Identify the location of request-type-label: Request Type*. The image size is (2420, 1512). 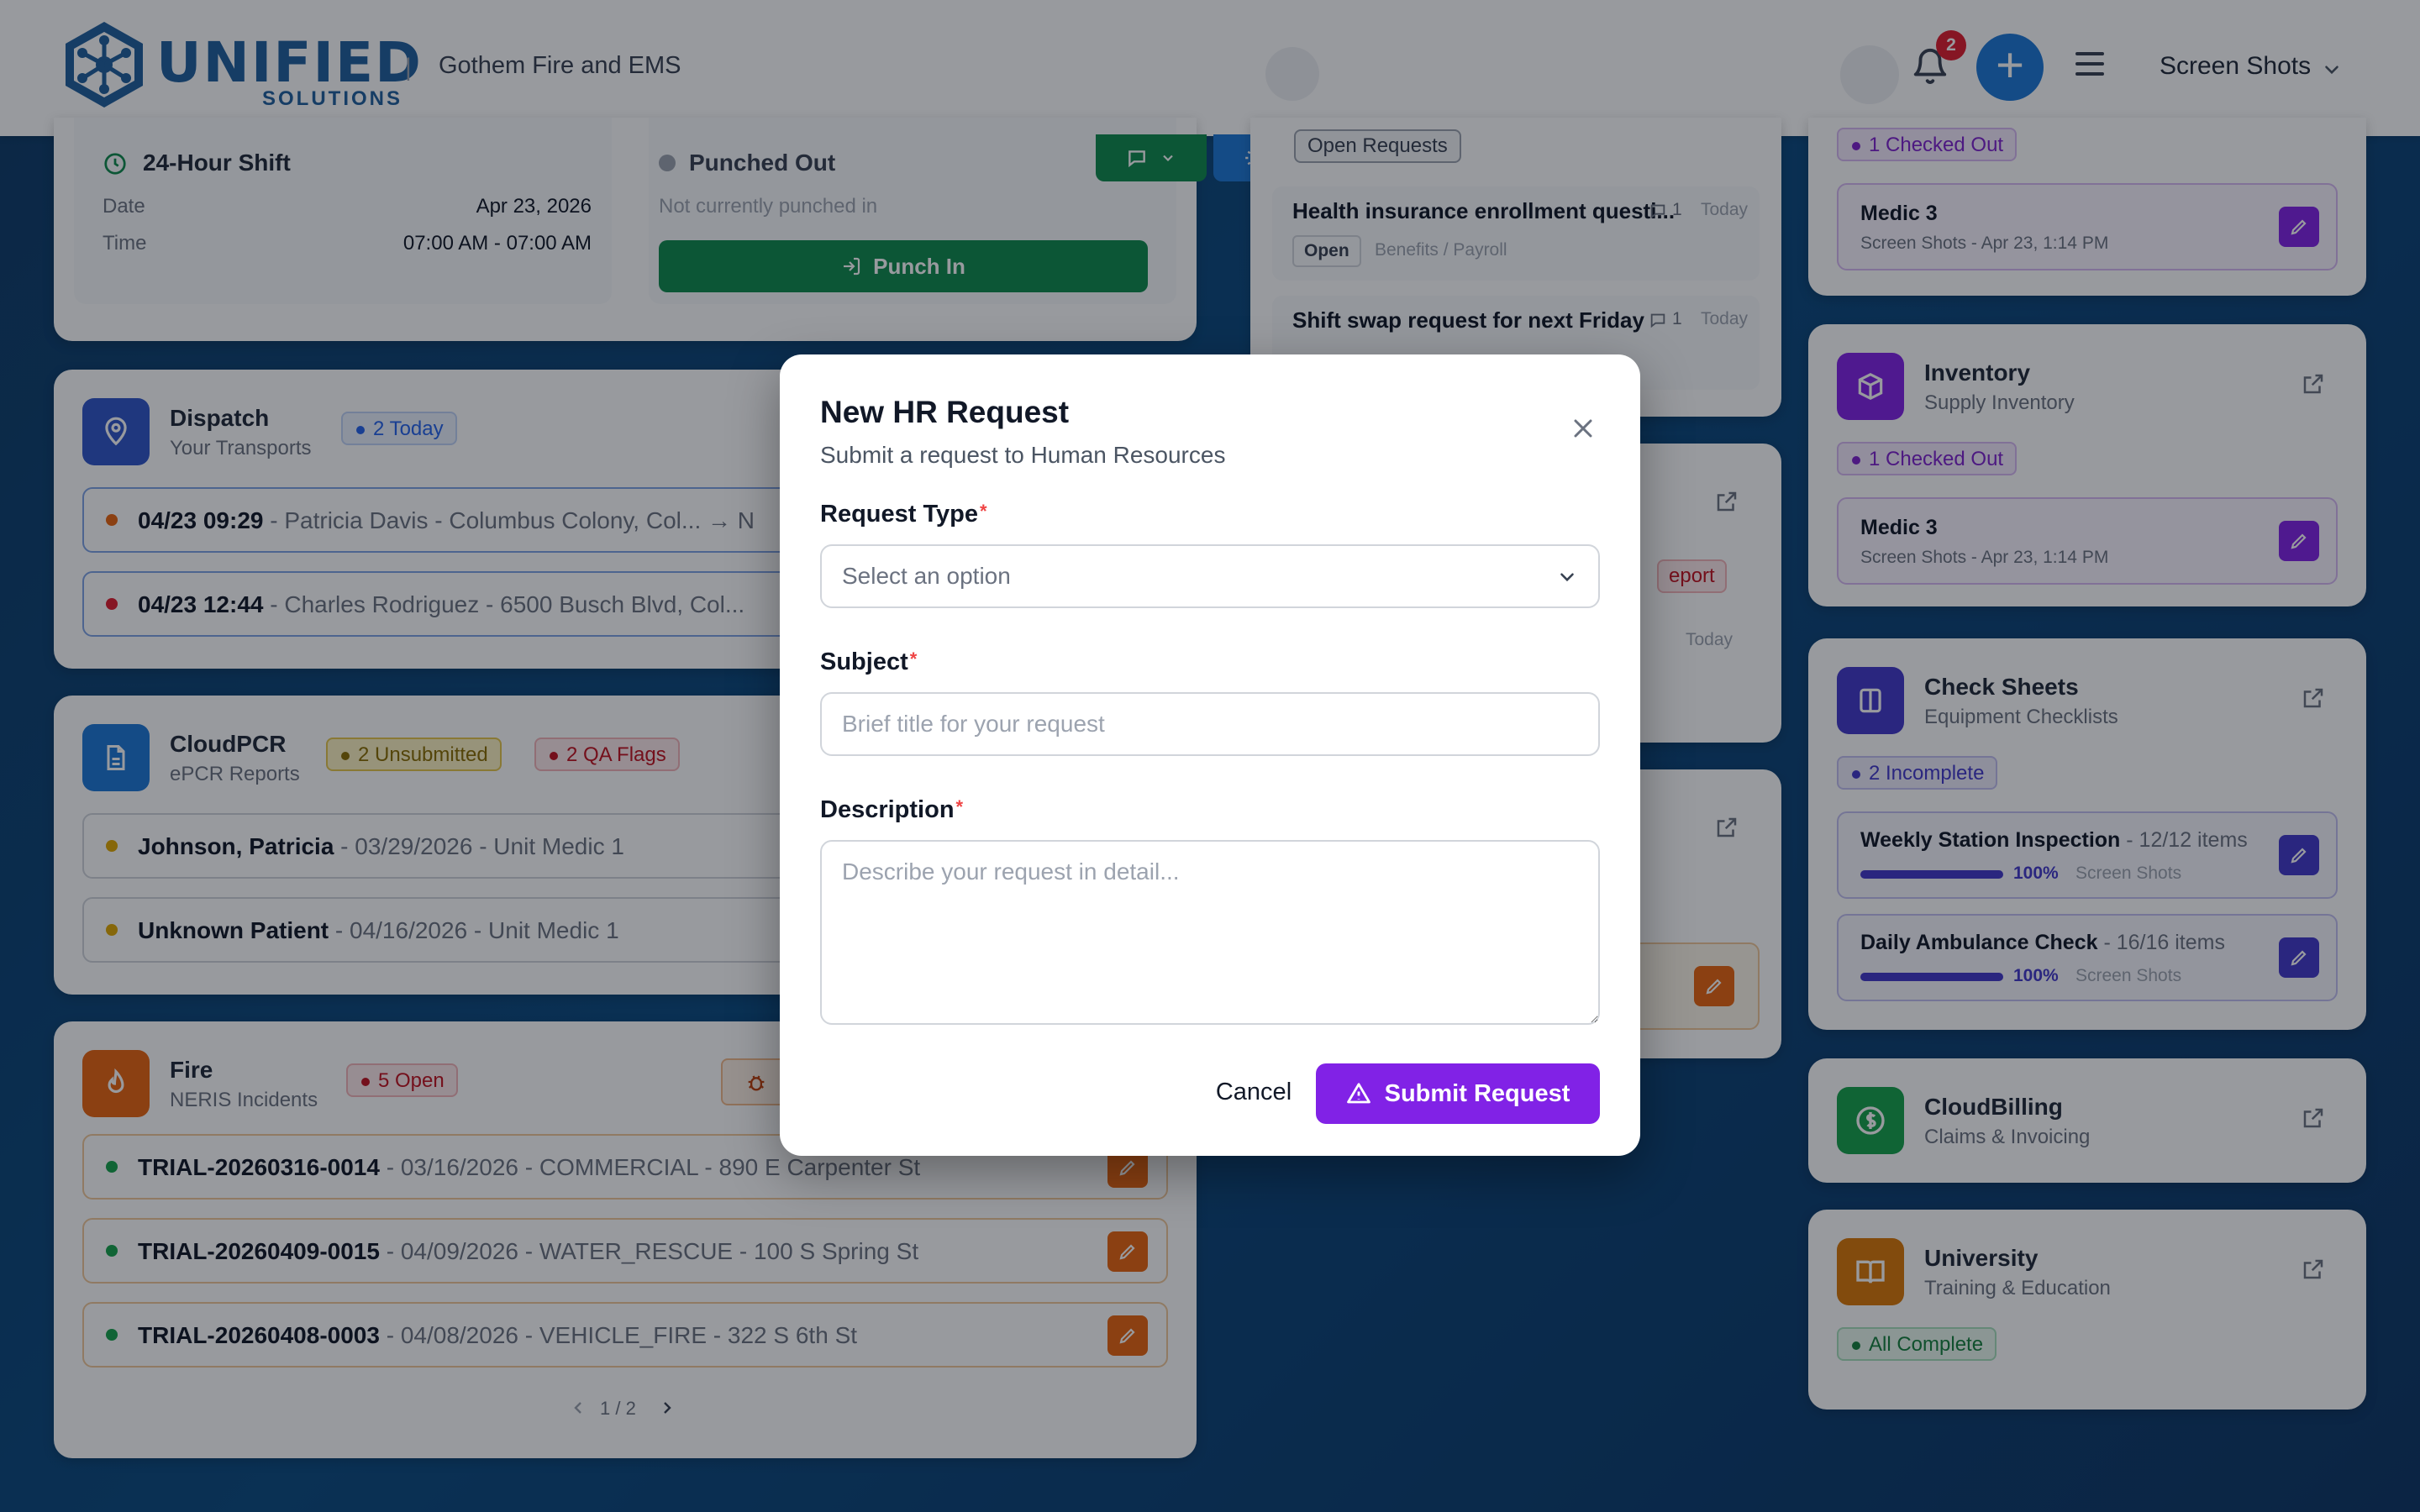
(903, 514).